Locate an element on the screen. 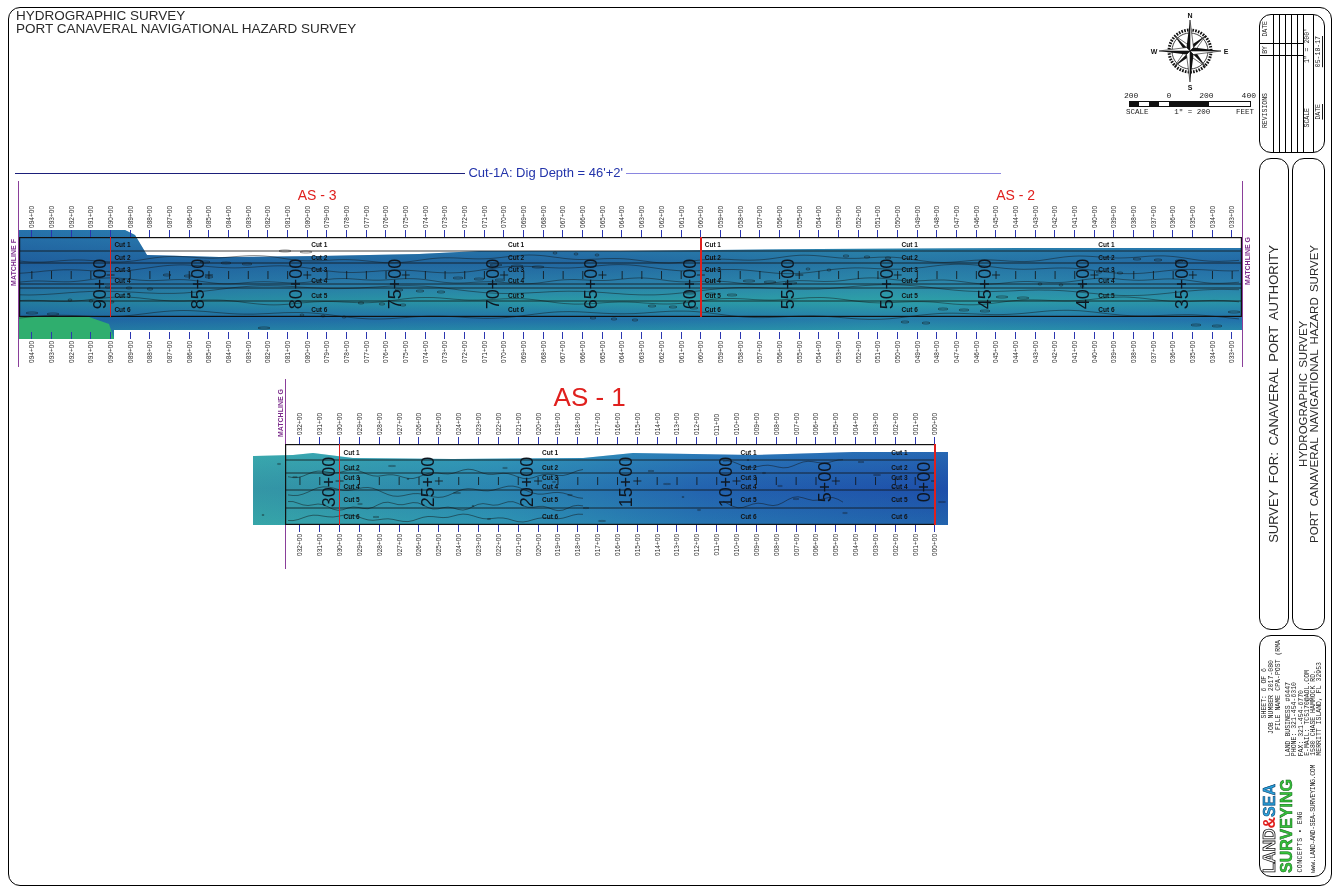 The width and height of the screenshot is (1335, 890). logo-text: & is located at coordinates (1269, 823).